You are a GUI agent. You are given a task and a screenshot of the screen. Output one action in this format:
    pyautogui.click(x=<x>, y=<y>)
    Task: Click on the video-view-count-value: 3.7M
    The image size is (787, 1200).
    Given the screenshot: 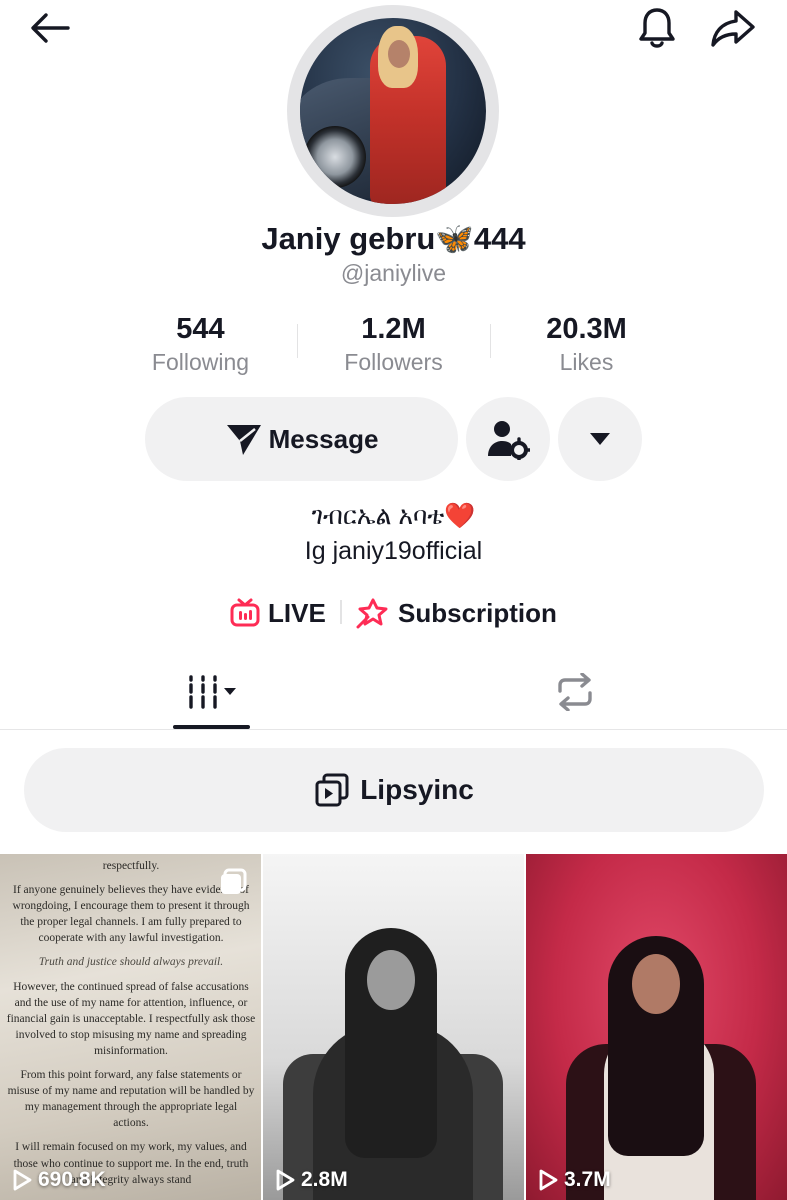 What is the action you would take?
    pyautogui.click(x=587, y=1179)
    